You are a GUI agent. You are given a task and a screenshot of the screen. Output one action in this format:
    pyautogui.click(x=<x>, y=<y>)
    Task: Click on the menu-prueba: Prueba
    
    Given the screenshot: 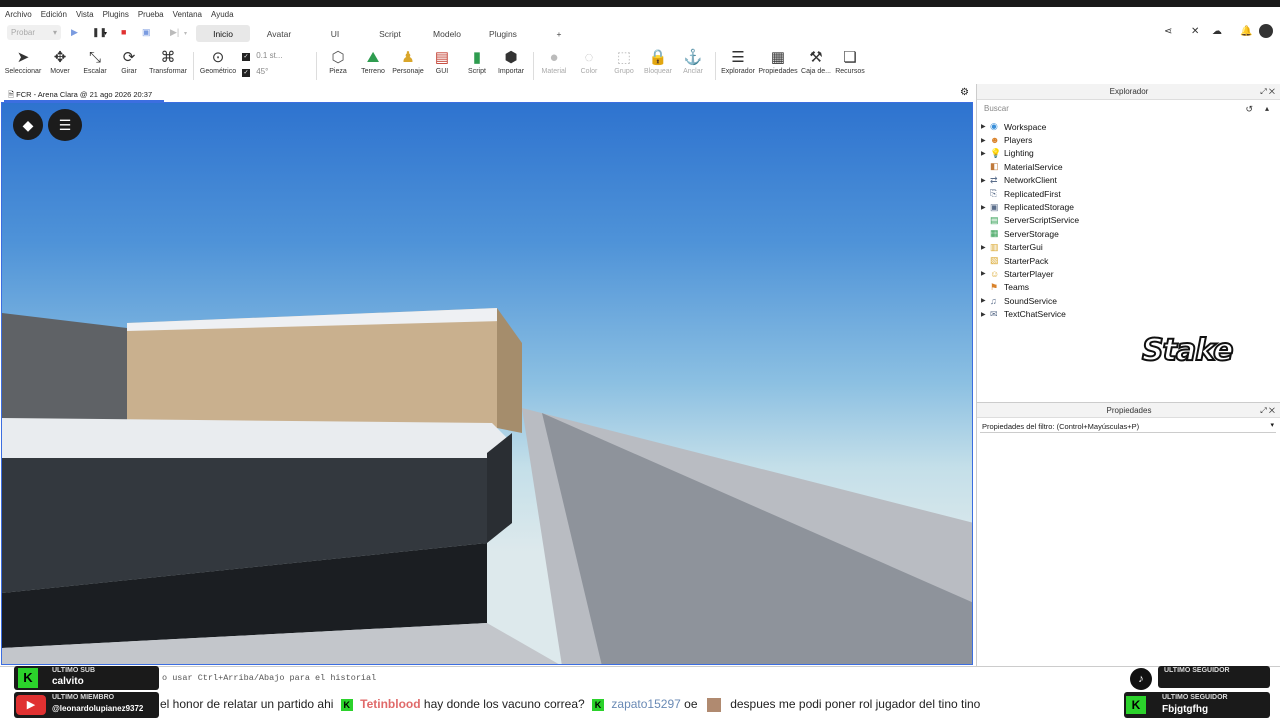 What is the action you would take?
    pyautogui.click(x=151, y=14)
    